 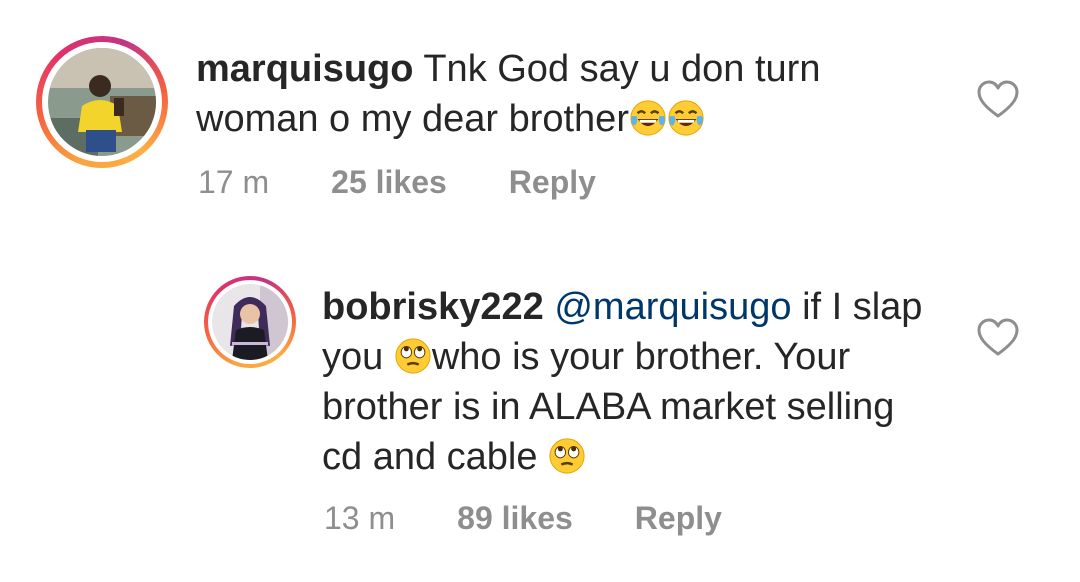 What do you see at coordinates (234, 182) in the screenshot?
I see `comment-time: 17 m` at bounding box center [234, 182].